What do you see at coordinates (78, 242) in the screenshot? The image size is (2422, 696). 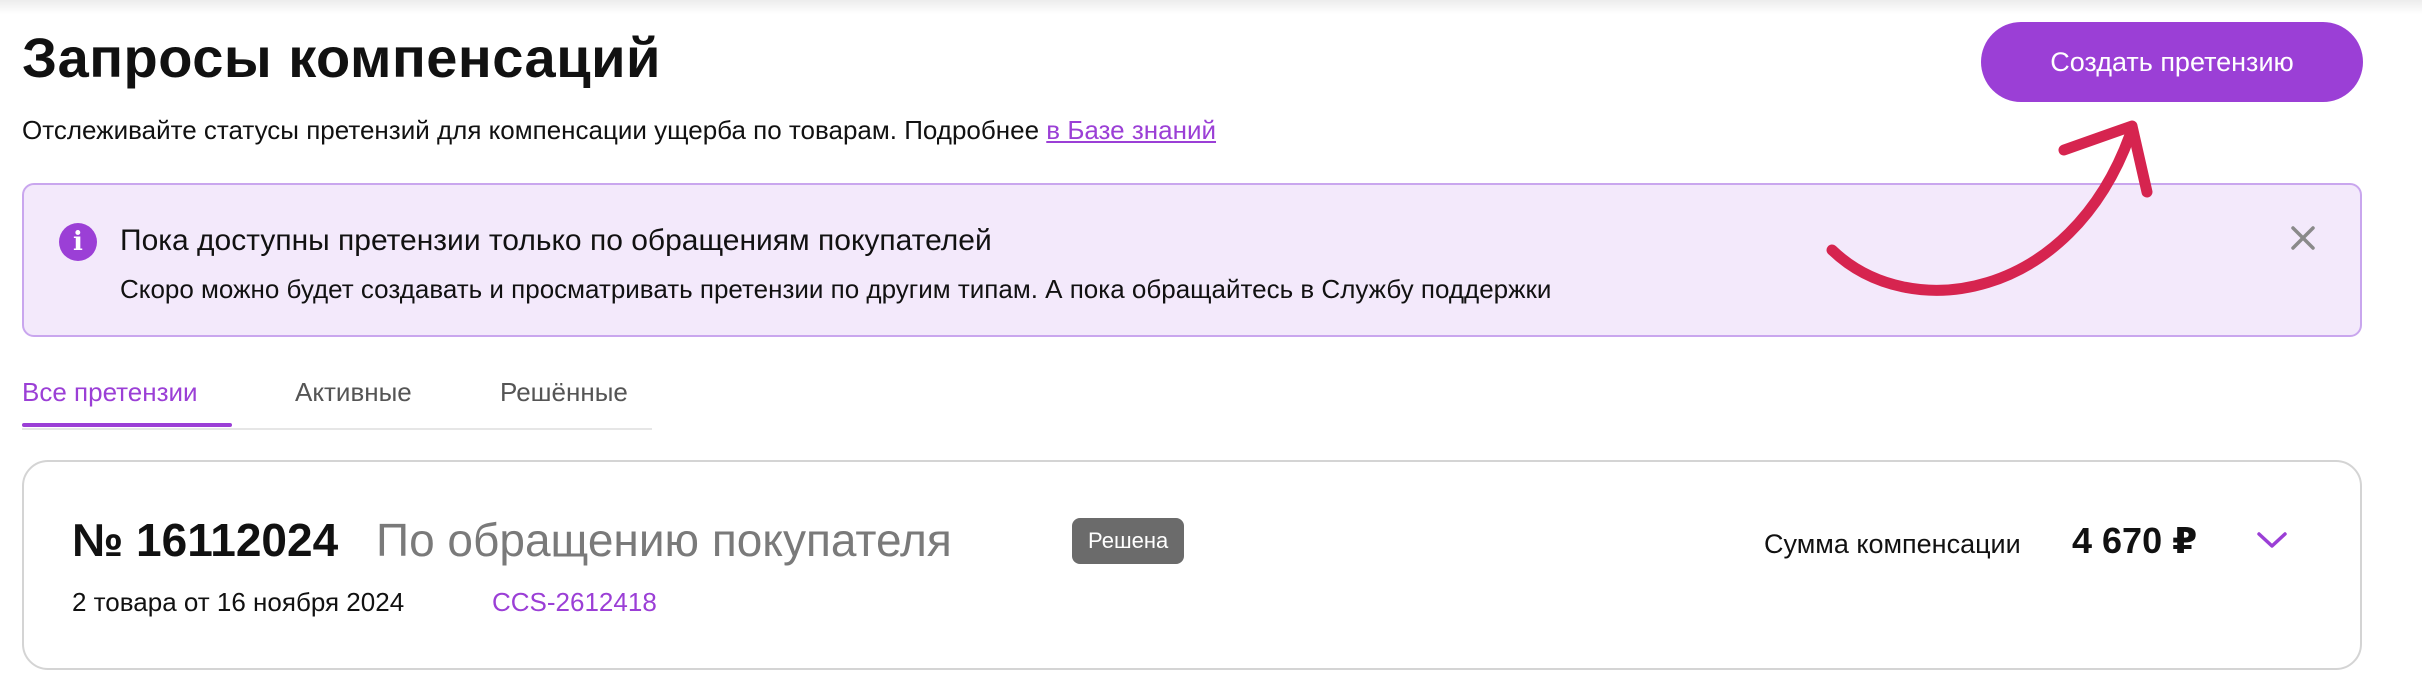 I see `info-icon: i` at bounding box center [78, 242].